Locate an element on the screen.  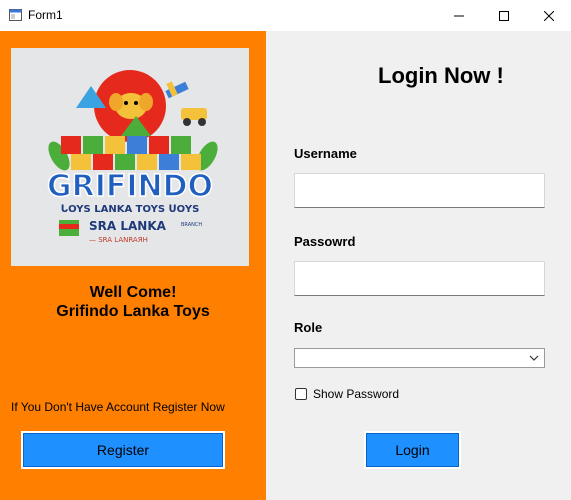
maximize-icon is located at coordinates (503, 15).